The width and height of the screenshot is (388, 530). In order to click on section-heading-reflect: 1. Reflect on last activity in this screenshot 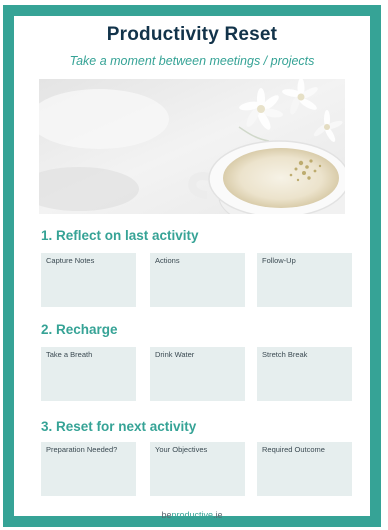, I will do `click(120, 235)`.